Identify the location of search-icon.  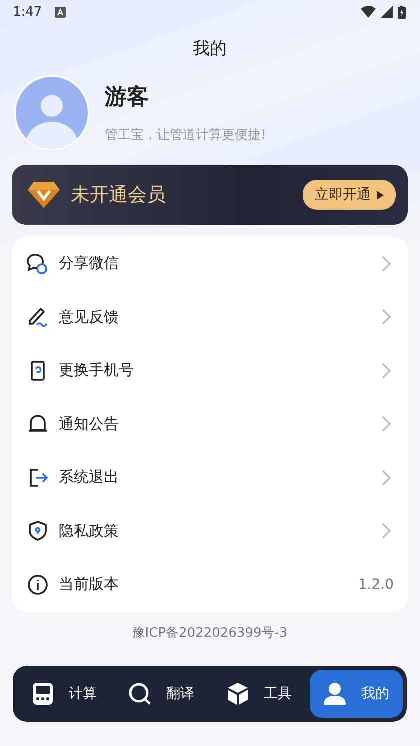
(140, 694).